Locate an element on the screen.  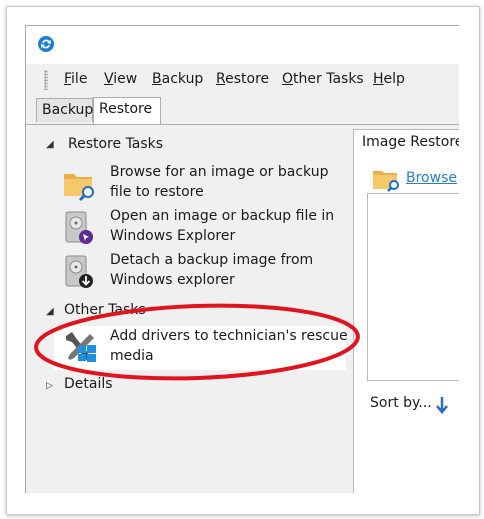
menu-restore: Restore is located at coordinates (242, 79).